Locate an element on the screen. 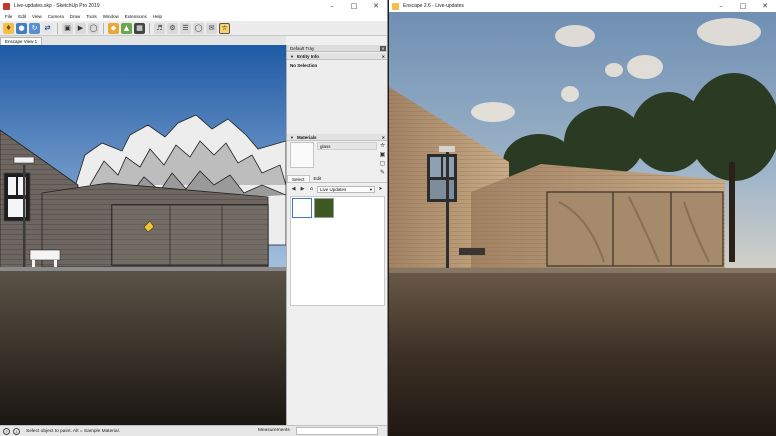 Image resolution: width=776 pixels, height=436 pixels. material-swatch-glass is located at coordinates (302, 208).